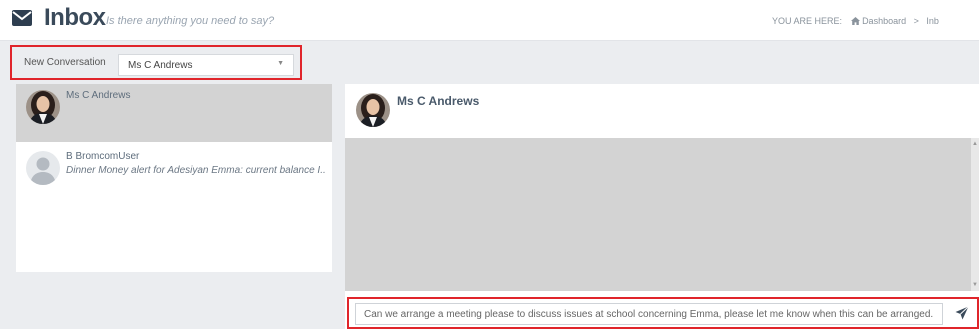 The image size is (979, 329). Describe the element at coordinates (649, 314) in the screenshot. I see `message-input` at that location.